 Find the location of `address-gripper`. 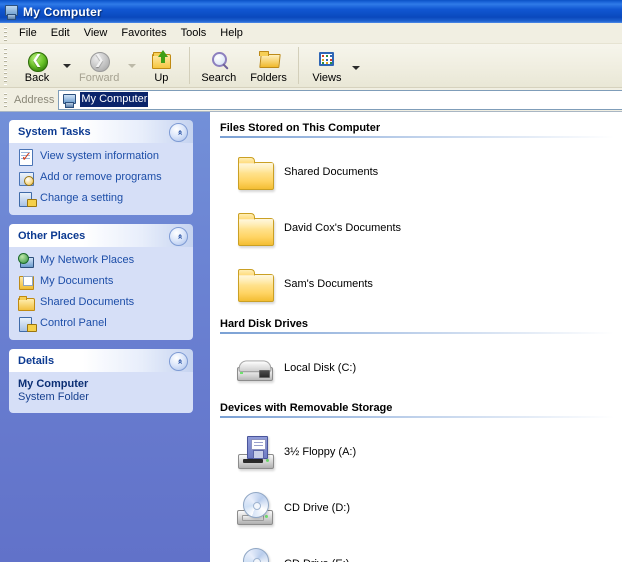

address-gripper is located at coordinates (6, 99).